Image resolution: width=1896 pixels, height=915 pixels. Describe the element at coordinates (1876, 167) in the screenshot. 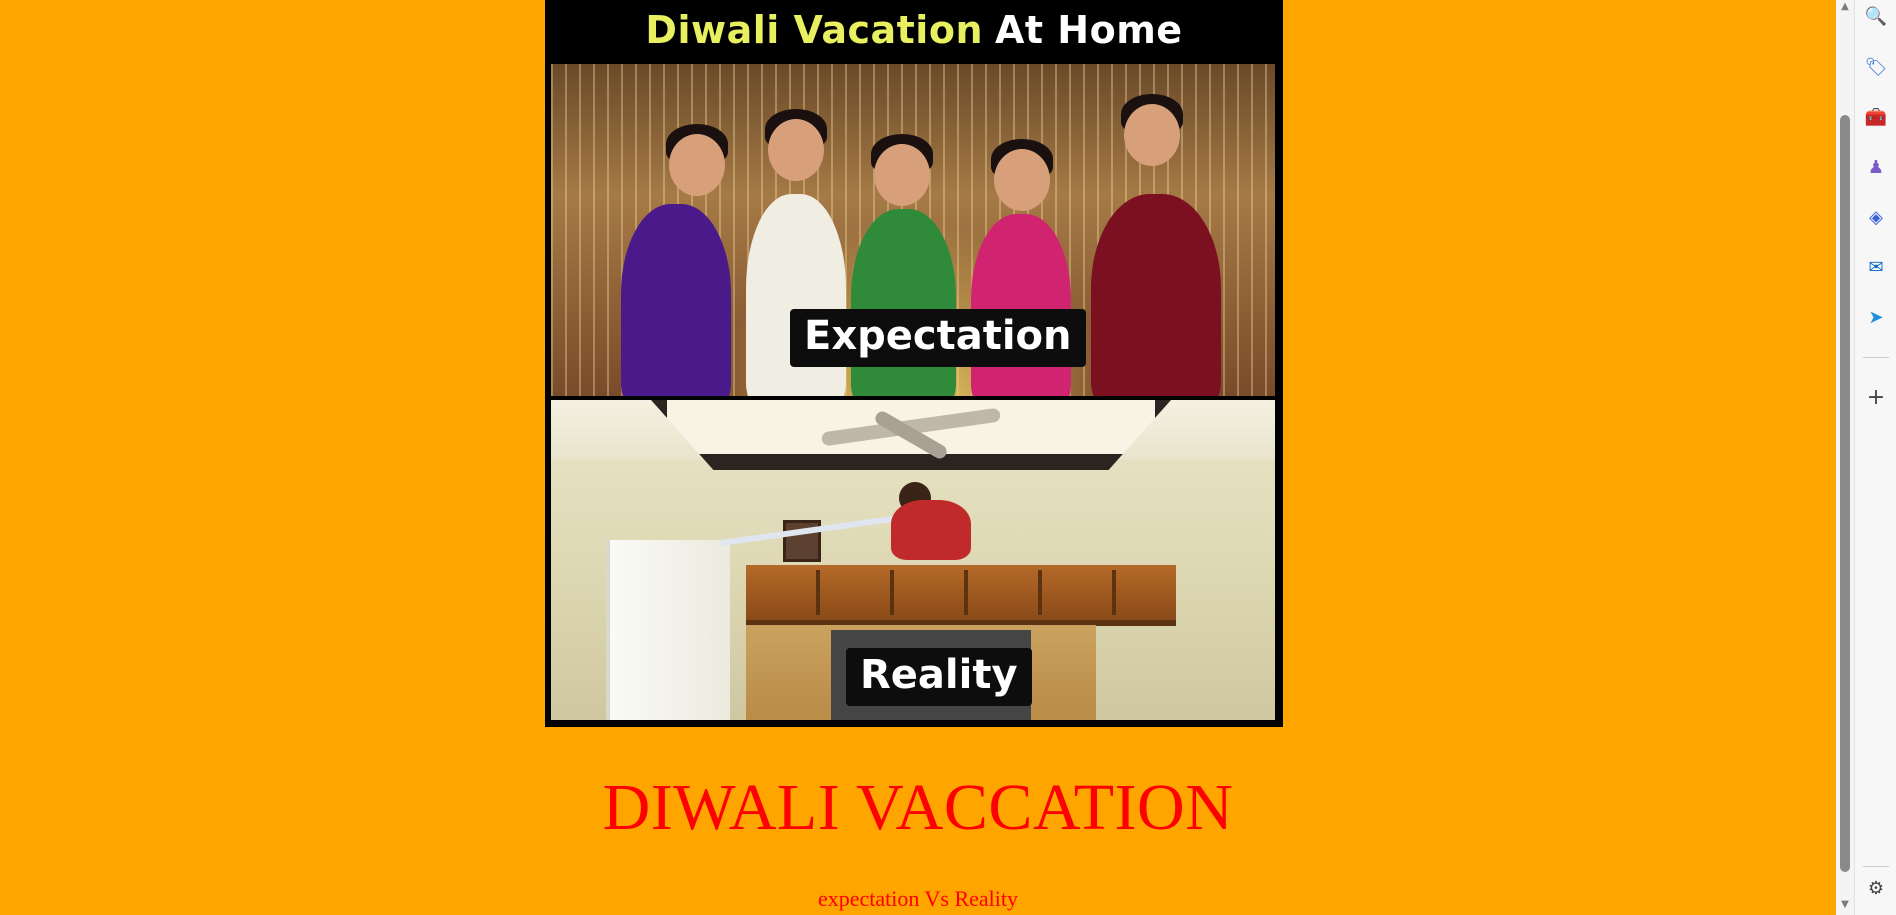

I see `games-icon: ♟` at that location.